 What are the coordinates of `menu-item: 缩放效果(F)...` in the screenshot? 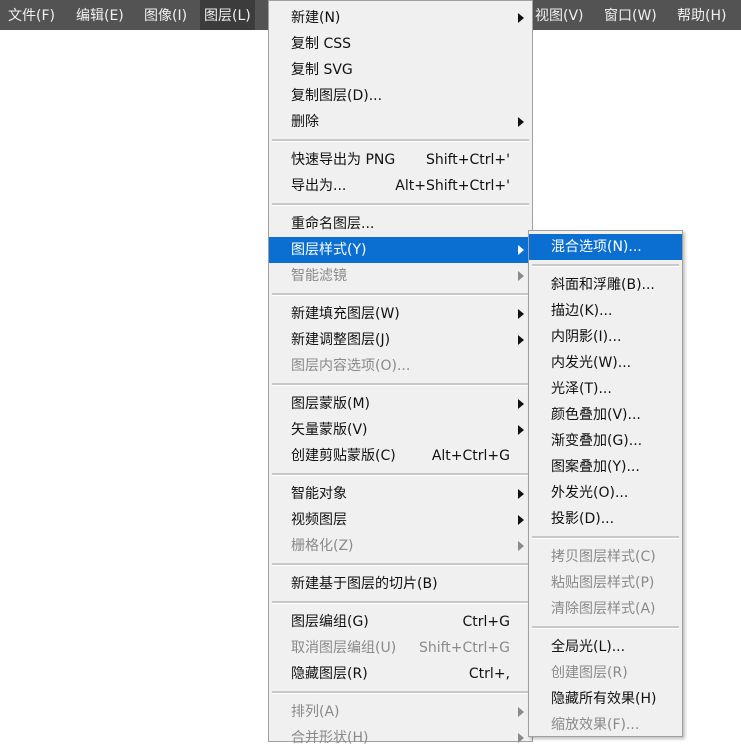 It's located at (605, 725).